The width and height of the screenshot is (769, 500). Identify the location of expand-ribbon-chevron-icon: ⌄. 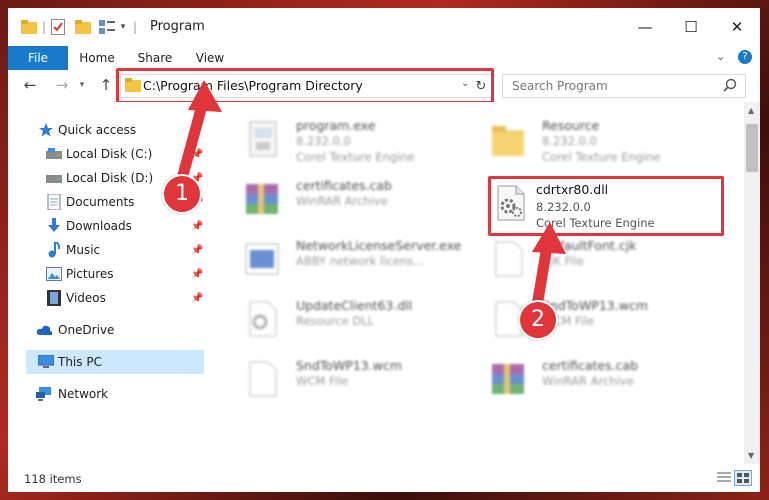
(720, 56).